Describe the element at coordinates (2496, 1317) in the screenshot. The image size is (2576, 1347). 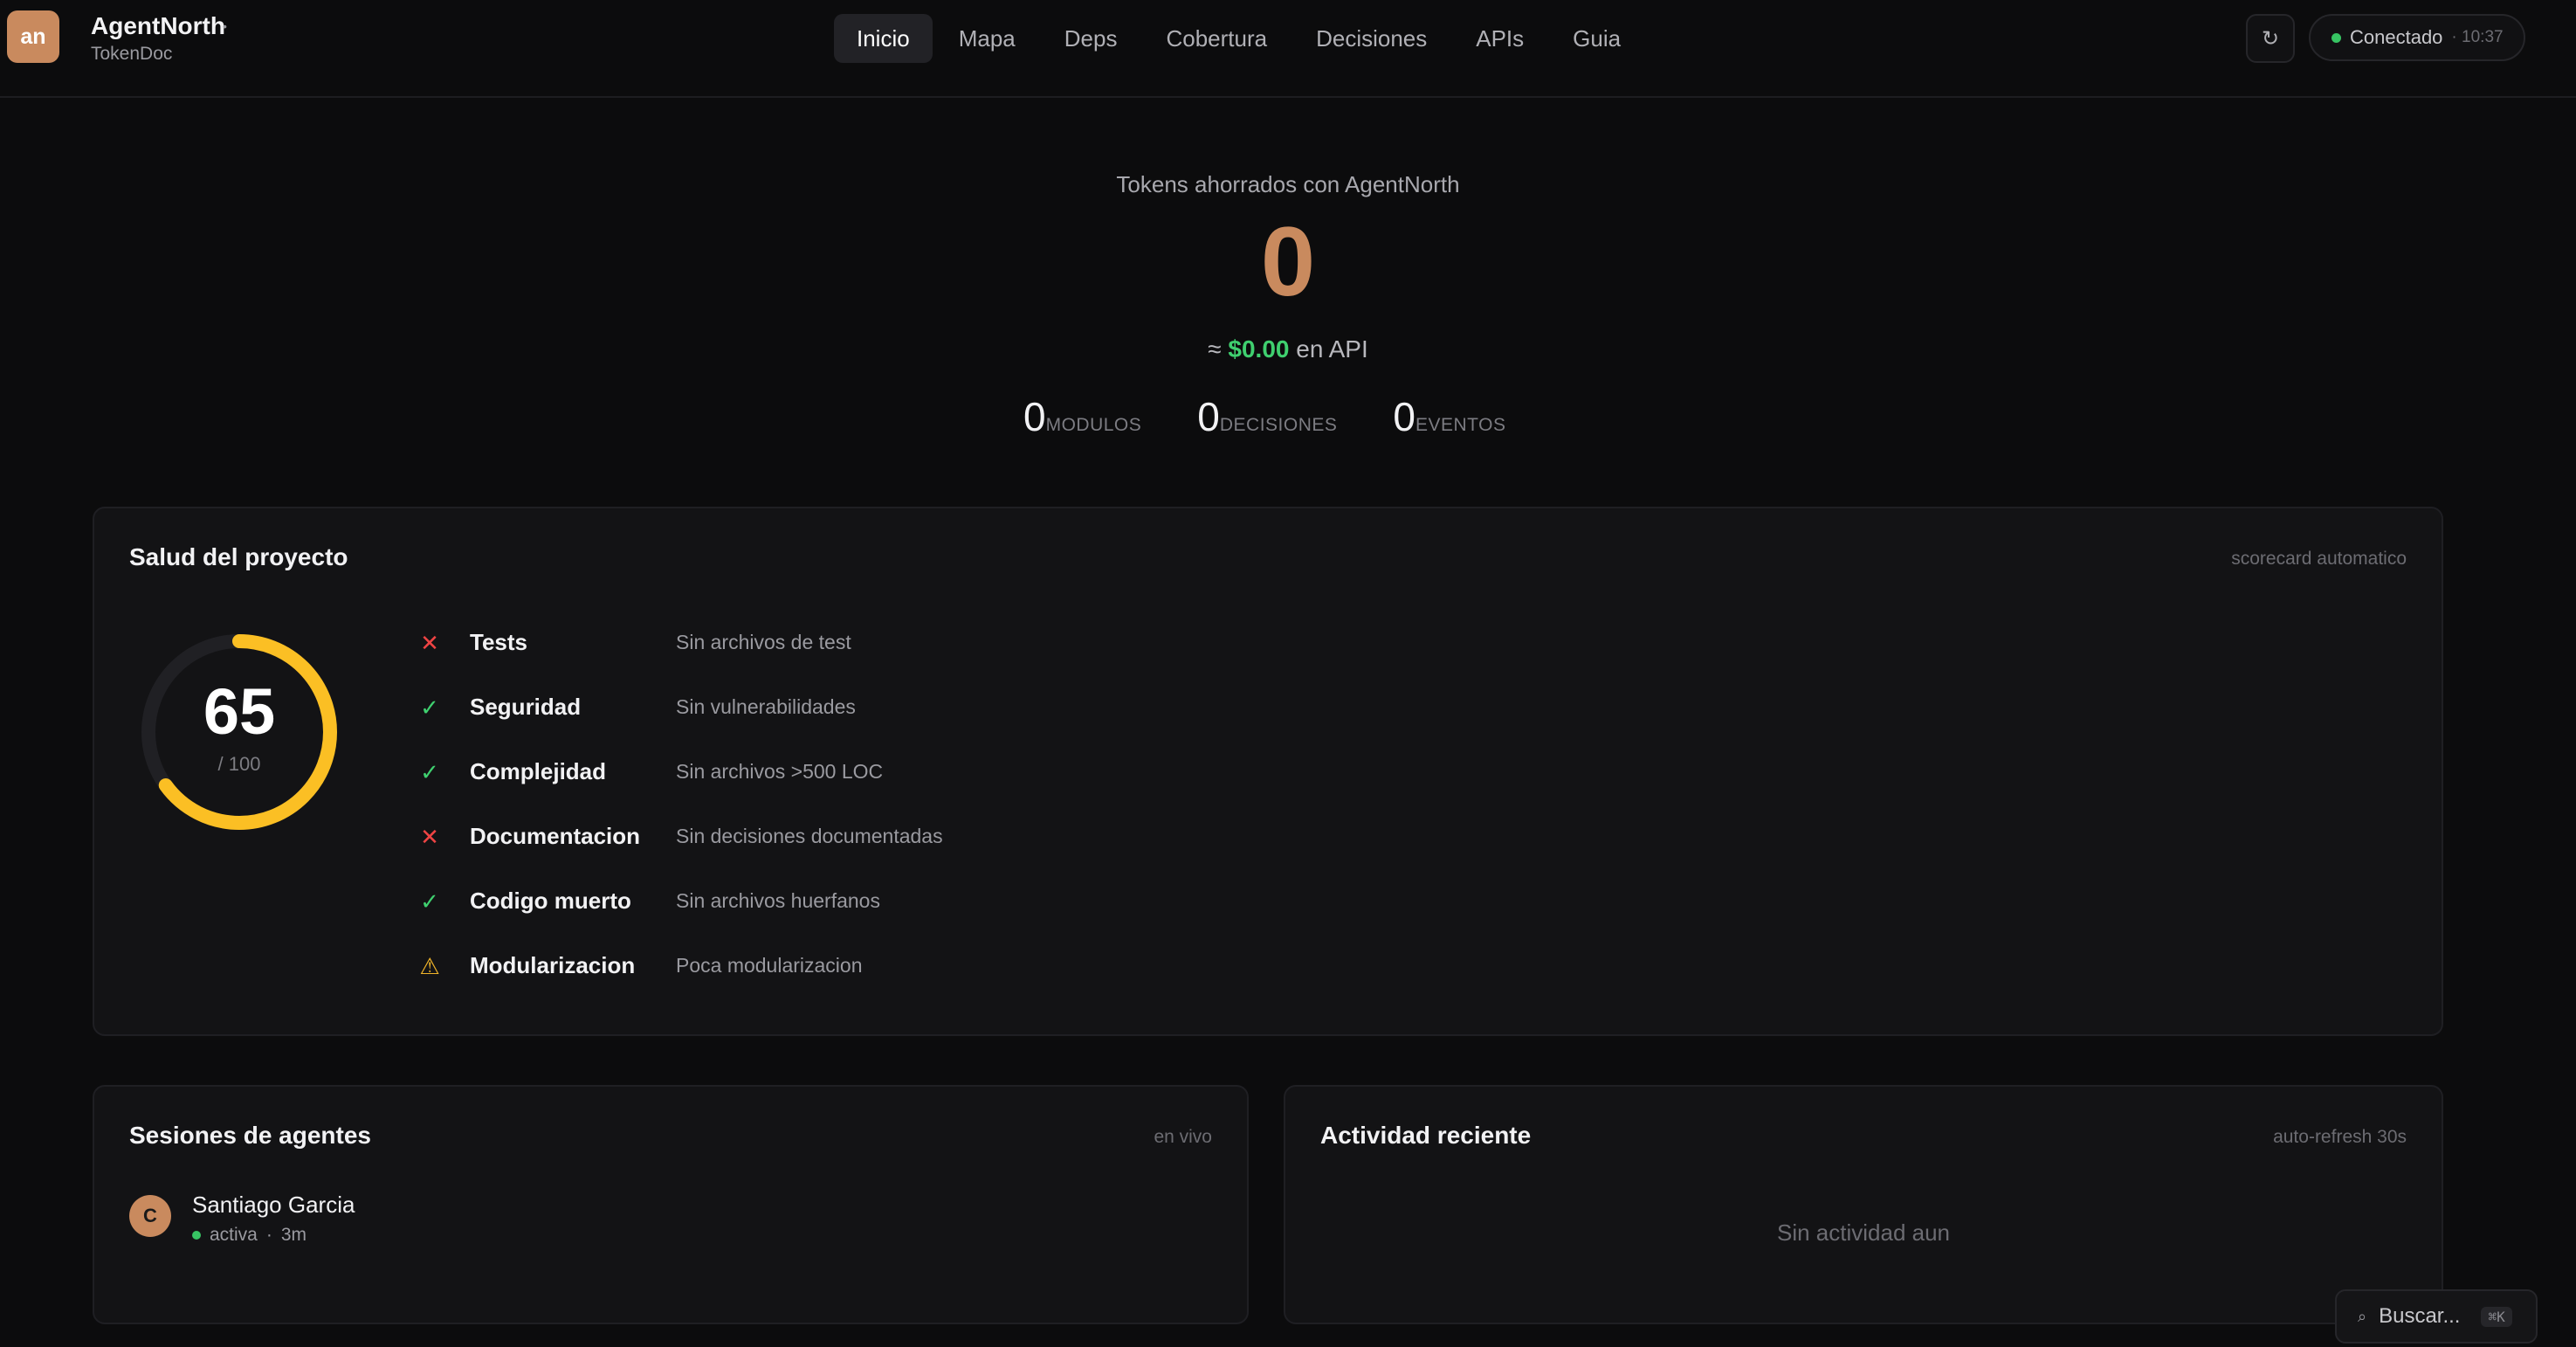
I see `search-shortcut: ⌘K` at that location.